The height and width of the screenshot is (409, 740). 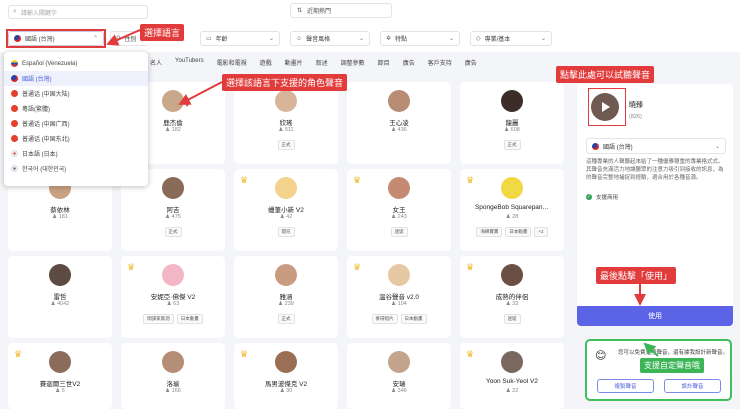 What do you see at coordinates (76, 153) in the screenshot?
I see `language-option: 日本語 (日本)` at bounding box center [76, 153].